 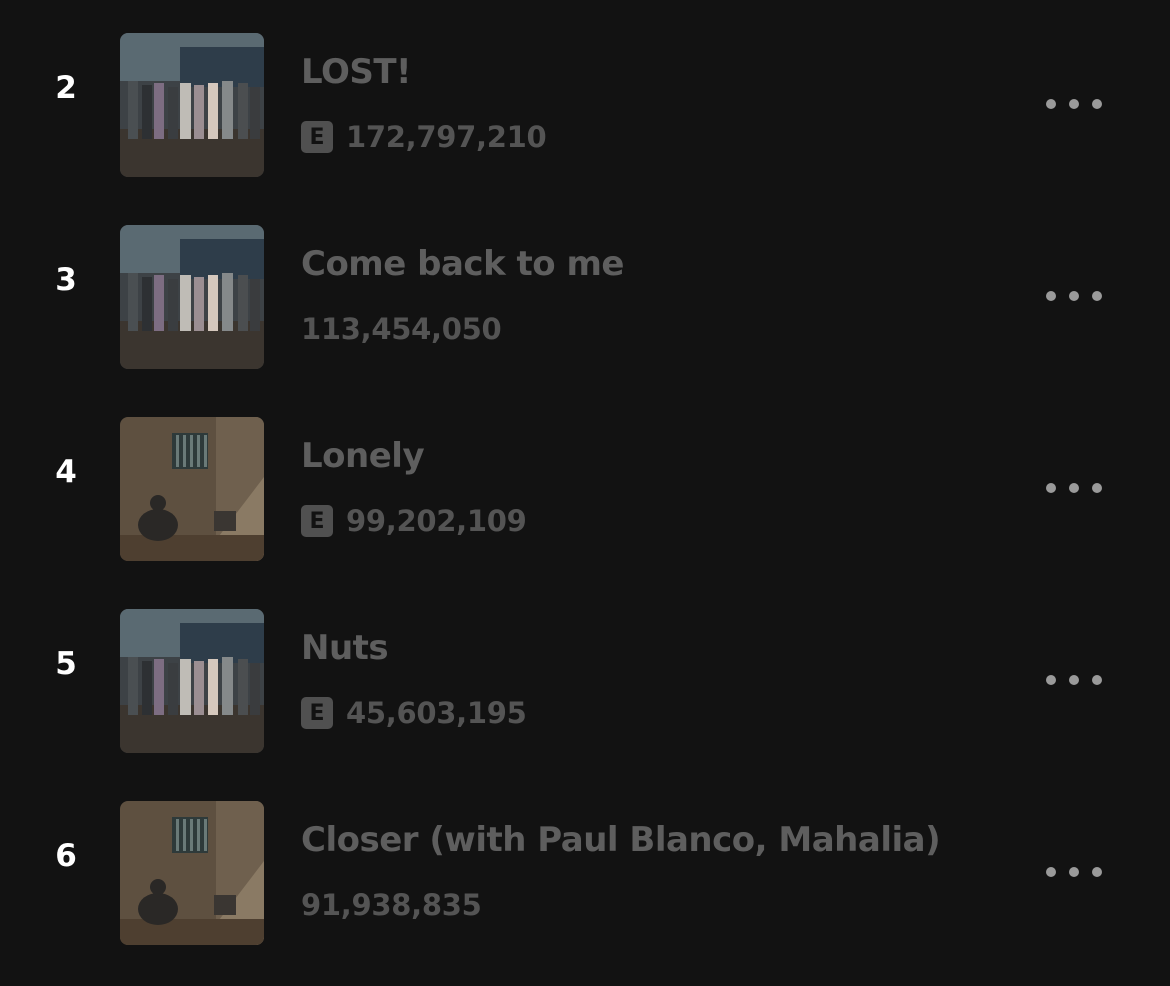 What do you see at coordinates (621, 840) in the screenshot?
I see `track-title: Closer (with Paul Blanco, Mahalia)` at bounding box center [621, 840].